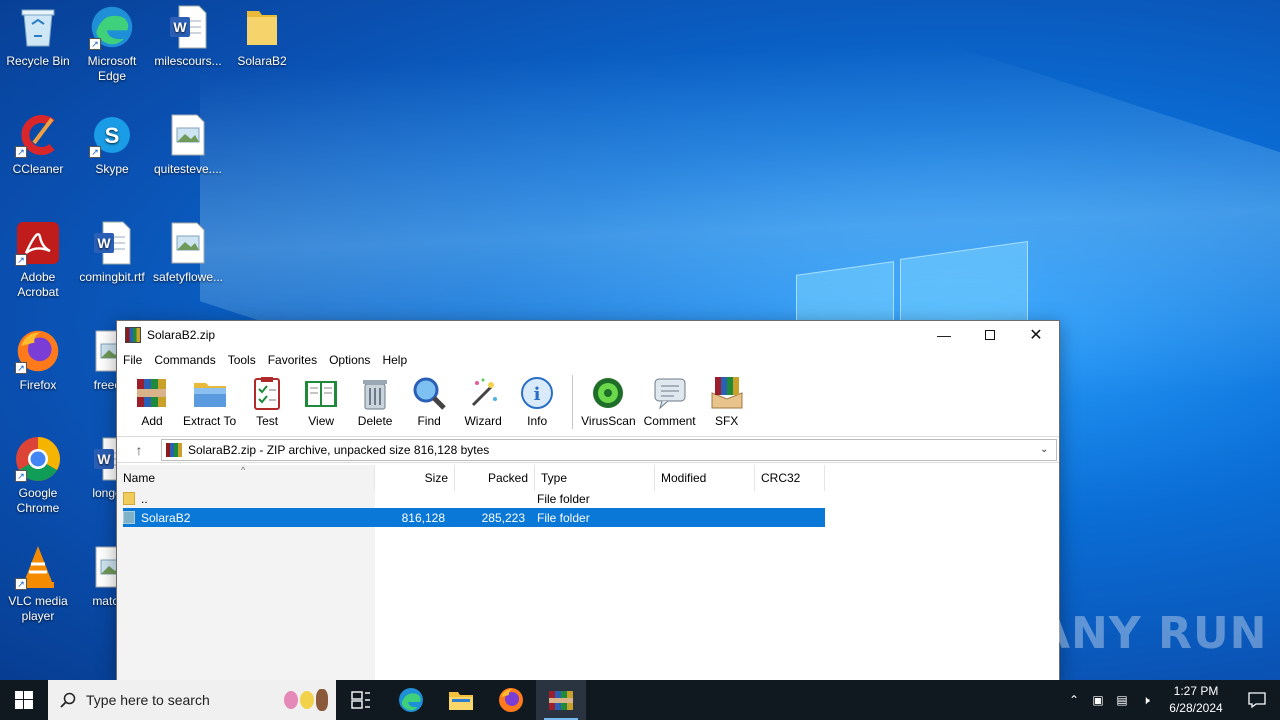  Describe the element at coordinates (38, 476) in the screenshot. I see `desktop-icon-google-chrome: ↗ Google Chrome` at that location.